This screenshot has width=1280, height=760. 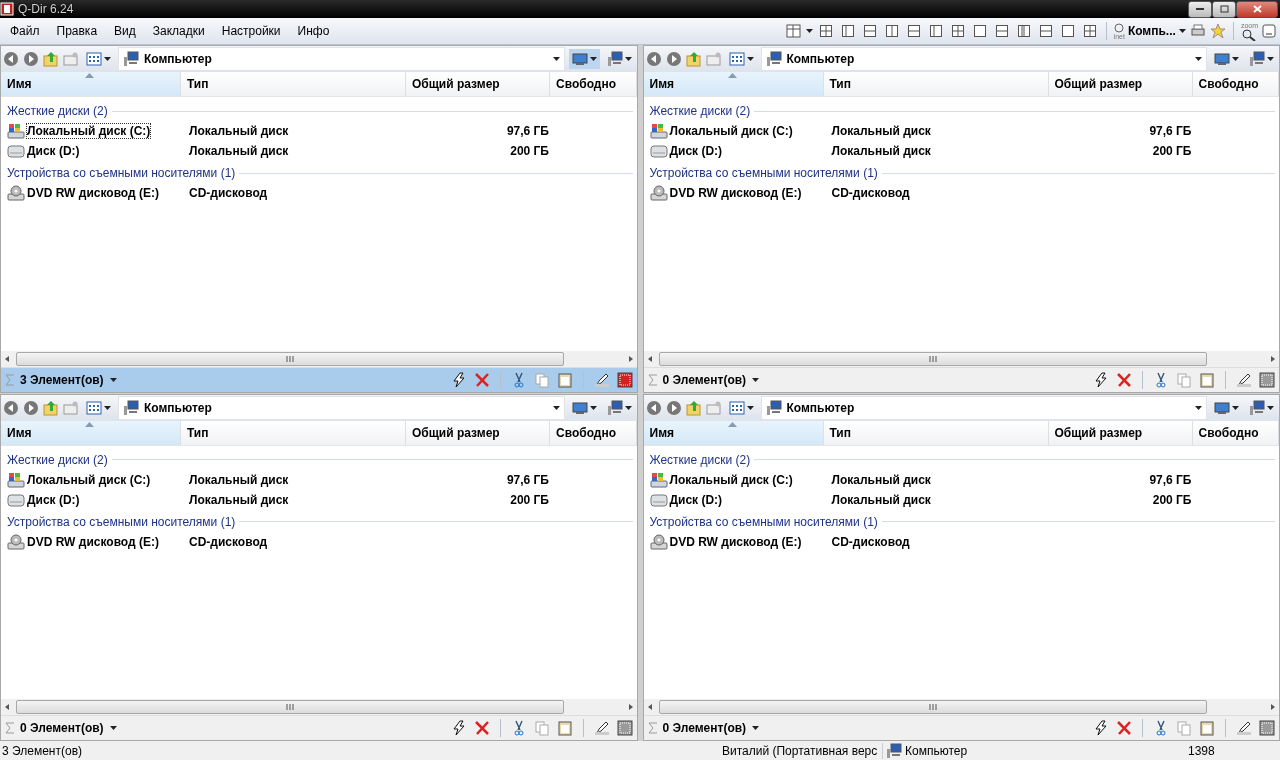 What do you see at coordinates (249, 31) in the screenshot?
I see `menu-item: Настройки` at bounding box center [249, 31].